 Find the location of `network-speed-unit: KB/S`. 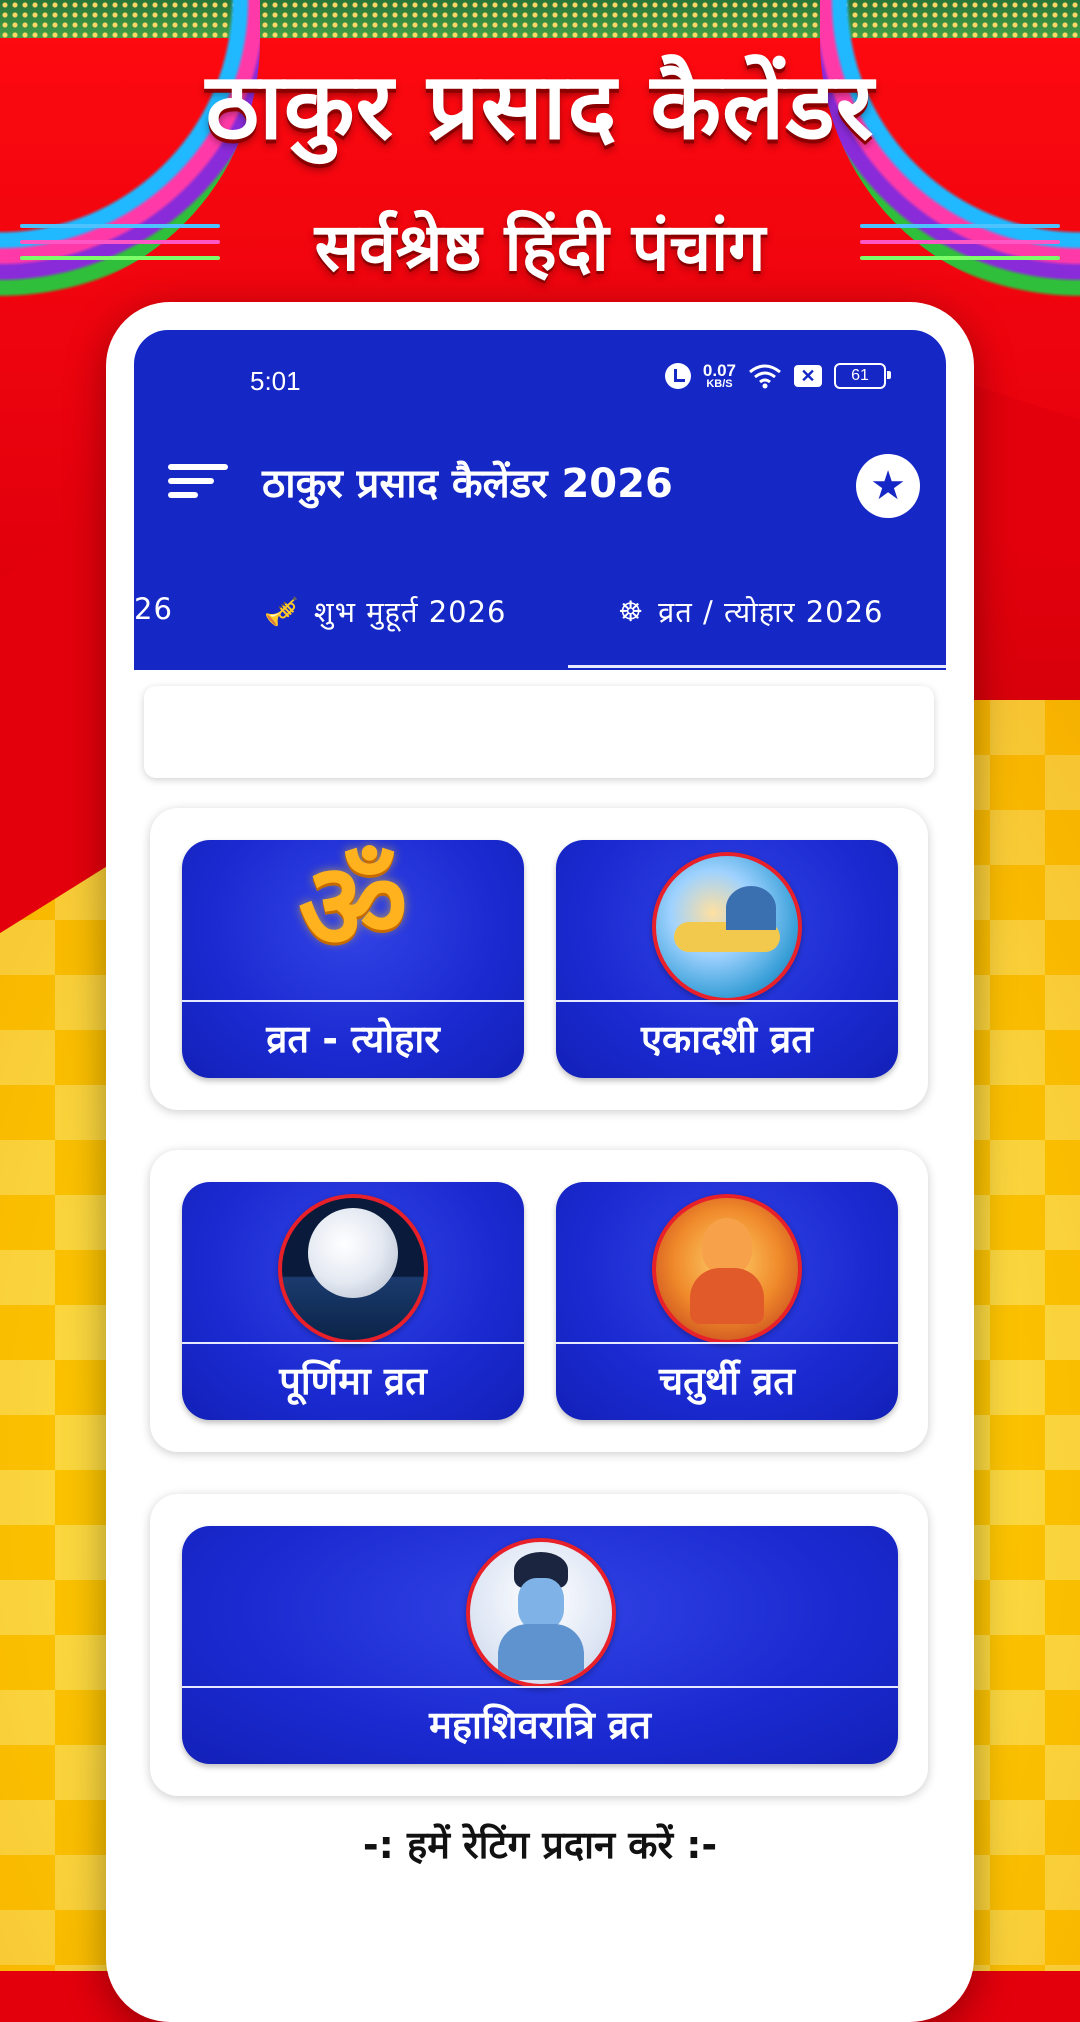

network-speed-unit: KB/S is located at coordinates (719, 384).